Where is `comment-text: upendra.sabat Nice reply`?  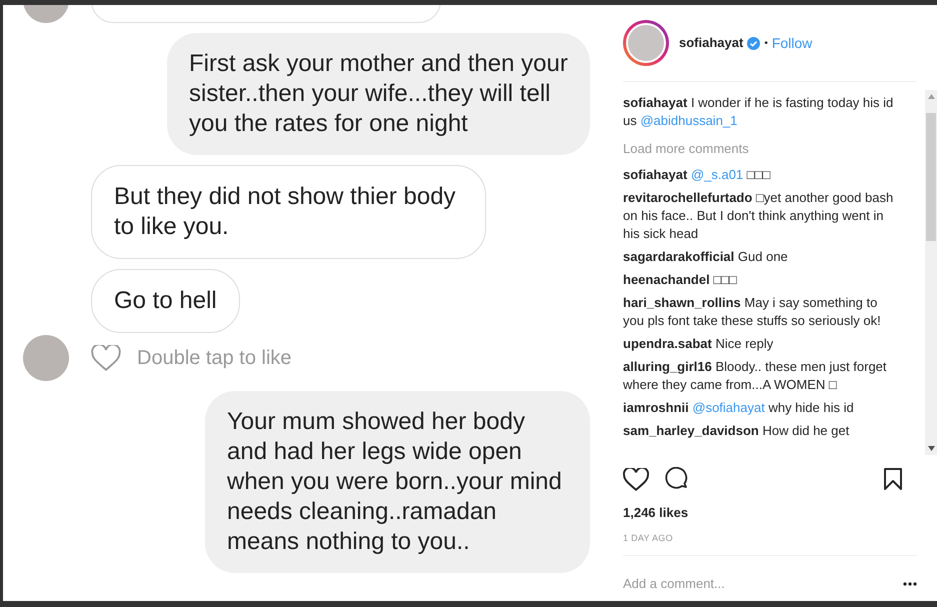 comment-text: upendra.sabat Nice reply is located at coordinates (698, 344).